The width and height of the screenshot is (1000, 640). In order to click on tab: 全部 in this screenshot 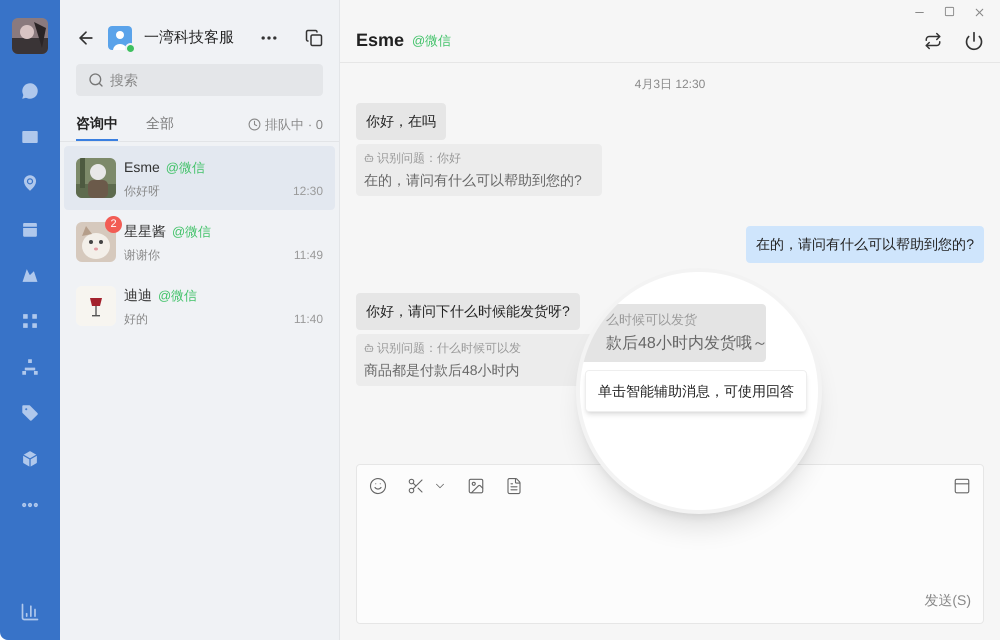, I will do `click(160, 124)`.